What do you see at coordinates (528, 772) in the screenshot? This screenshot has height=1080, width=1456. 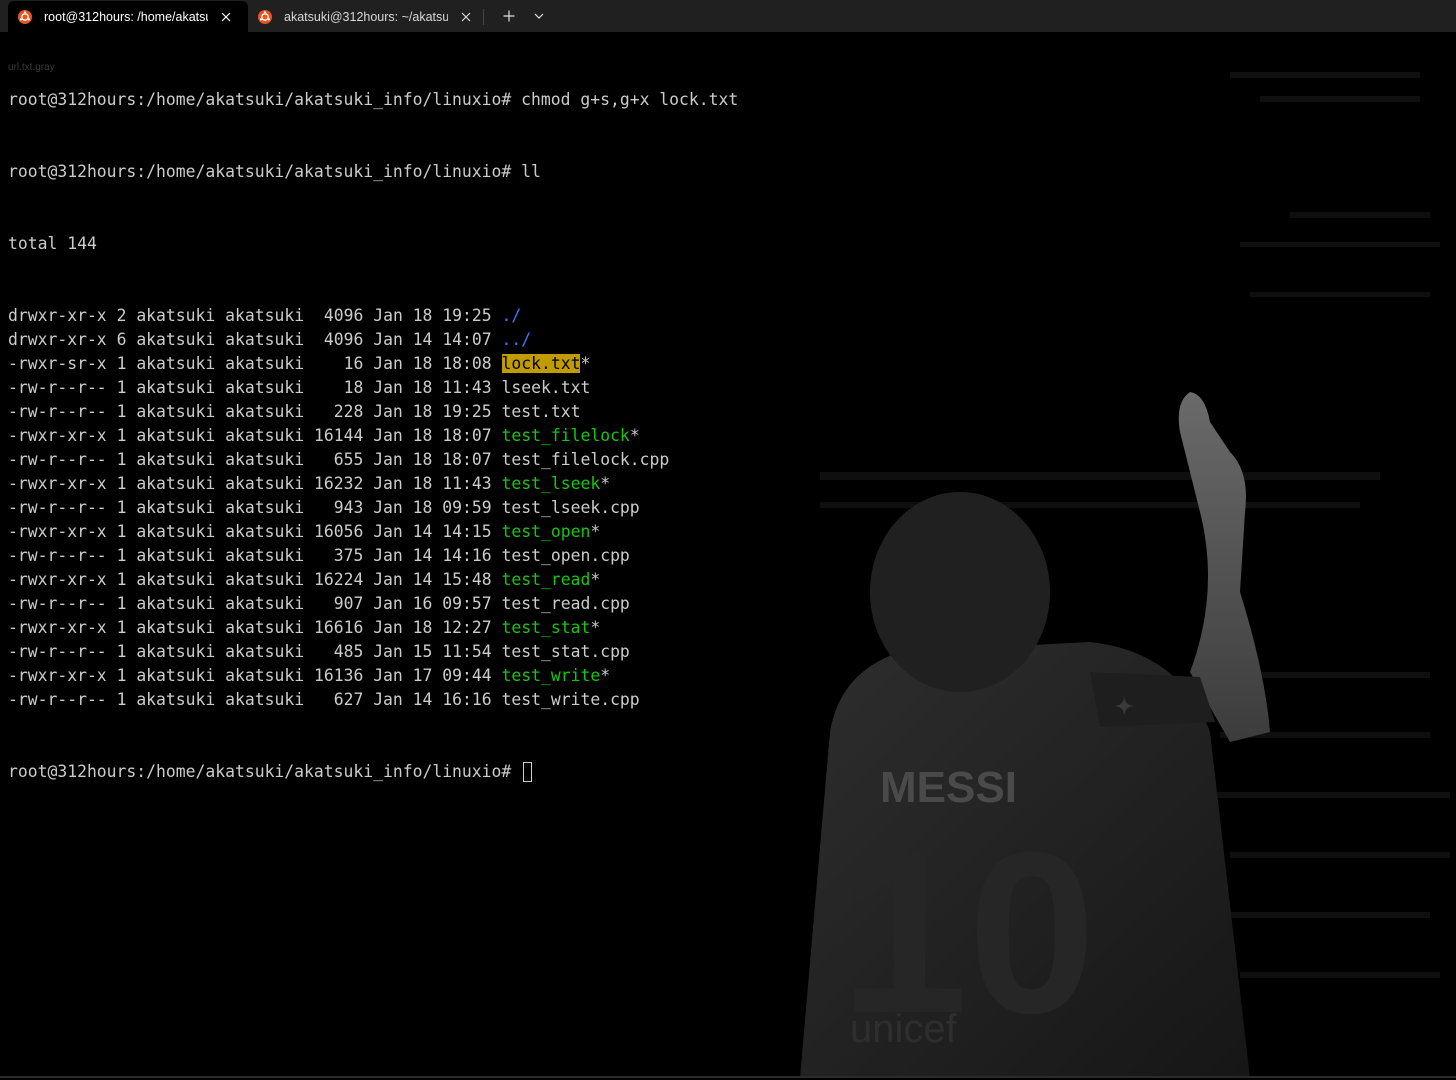 I see `text-cursor` at bounding box center [528, 772].